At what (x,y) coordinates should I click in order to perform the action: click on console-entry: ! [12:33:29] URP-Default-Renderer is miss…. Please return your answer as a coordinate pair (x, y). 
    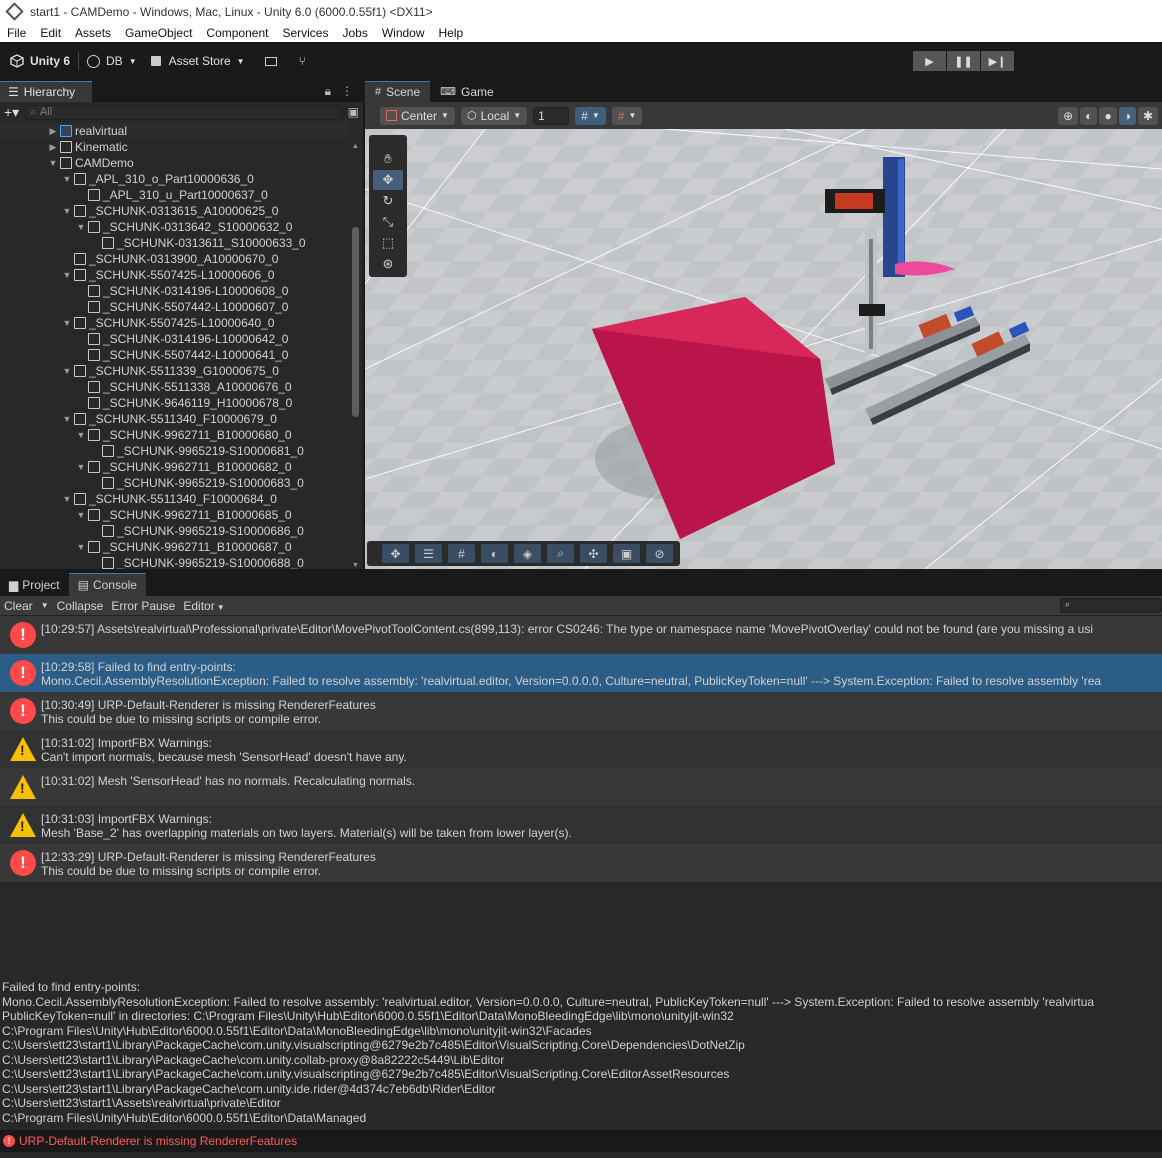
    Looking at the image, I should click on (581, 863).